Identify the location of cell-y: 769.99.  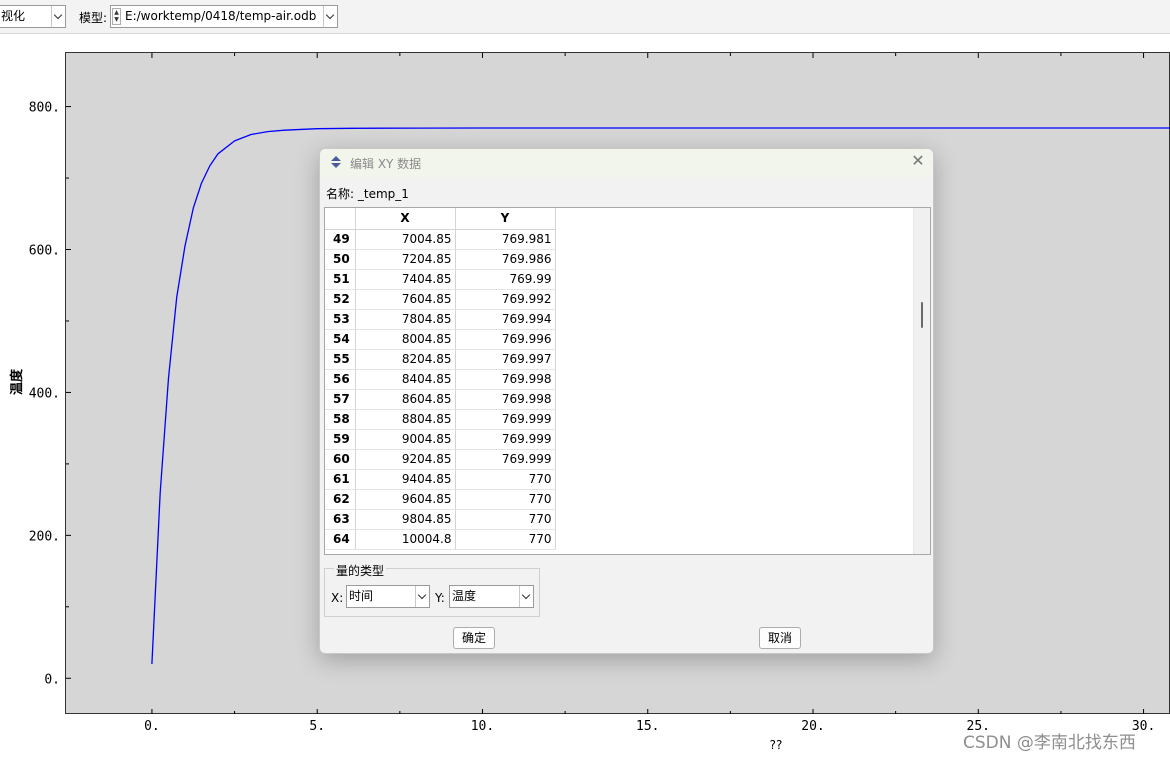
(505, 279).